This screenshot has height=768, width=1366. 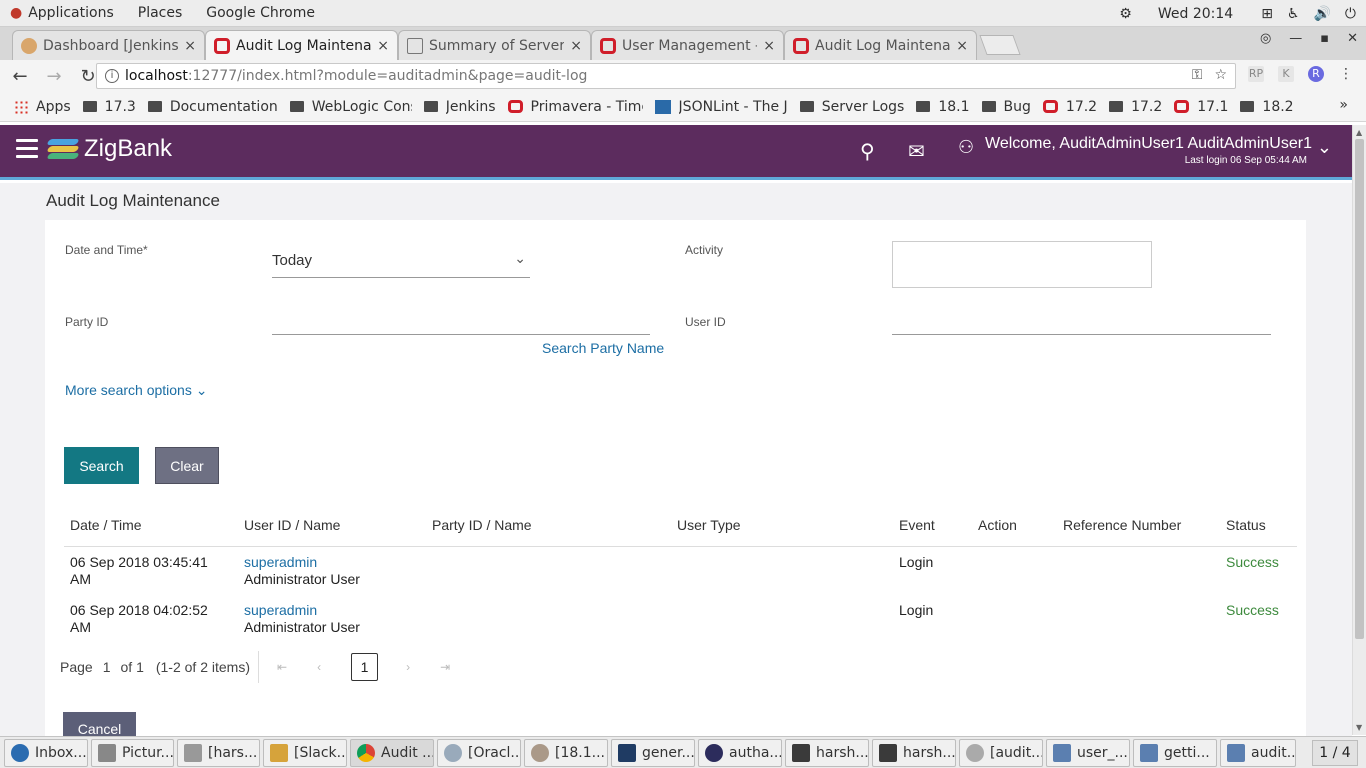 What do you see at coordinates (1316, 74) in the screenshot?
I see `r-extension-icon: R` at bounding box center [1316, 74].